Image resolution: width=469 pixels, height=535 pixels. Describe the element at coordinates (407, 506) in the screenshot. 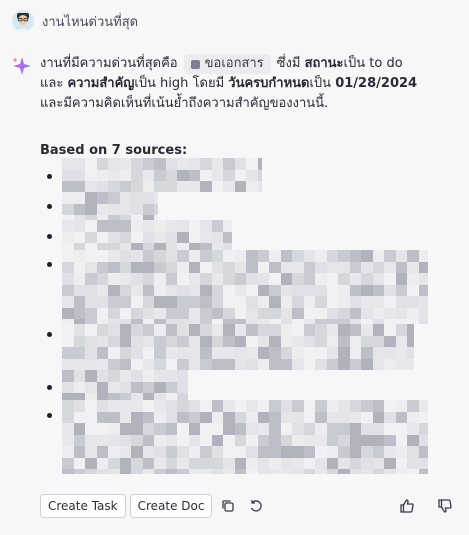

I see `thumbs-up-icon` at that location.